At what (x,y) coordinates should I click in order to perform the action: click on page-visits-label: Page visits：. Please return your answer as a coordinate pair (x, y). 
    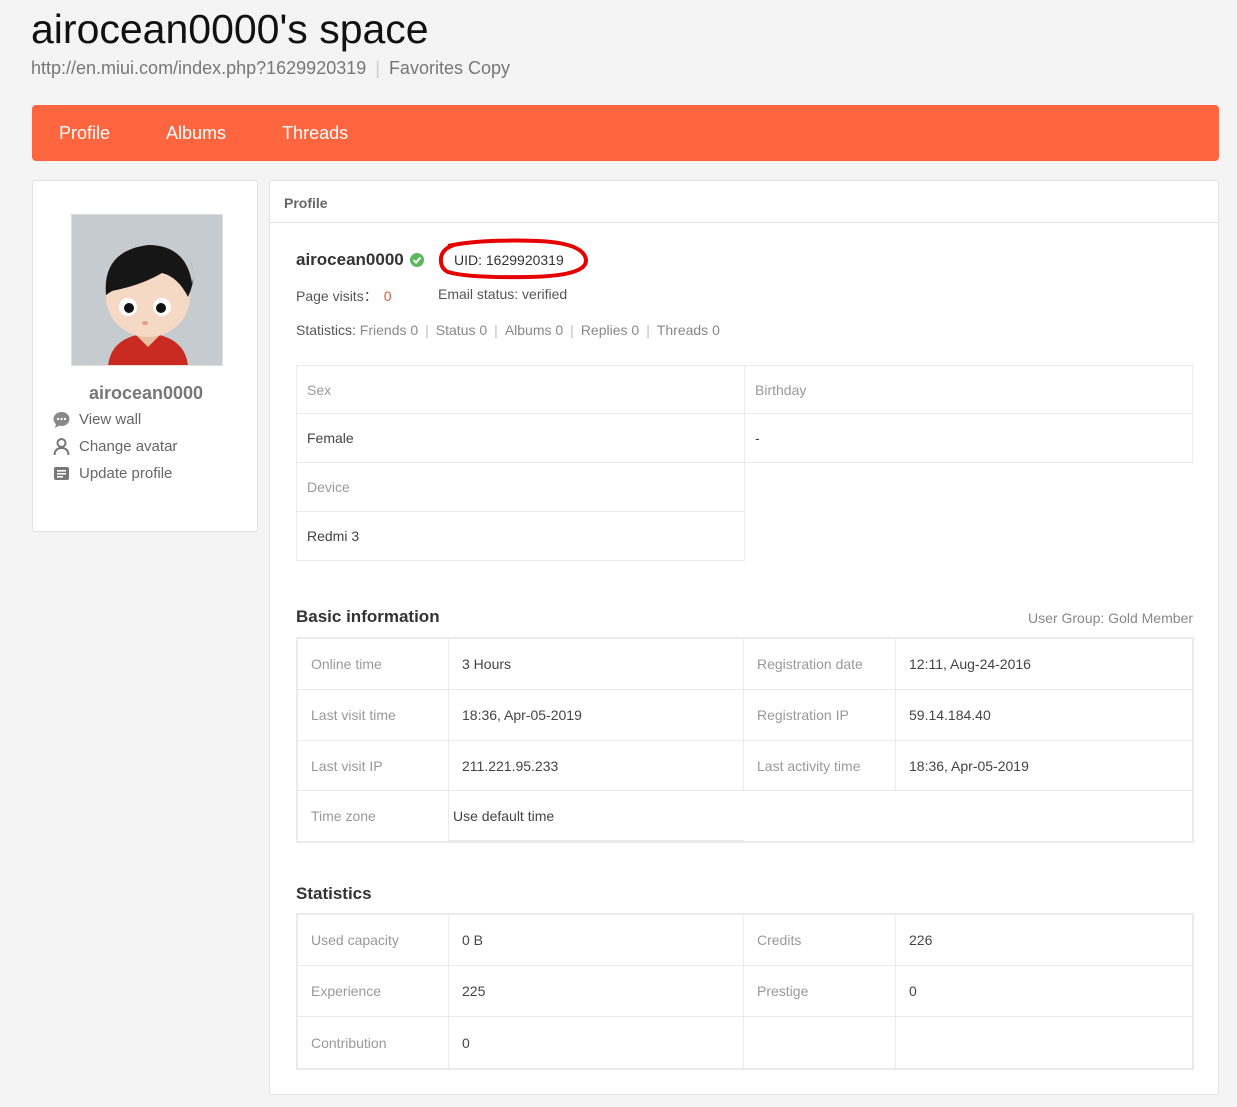
    Looking at the image, I should click on (337, 296).